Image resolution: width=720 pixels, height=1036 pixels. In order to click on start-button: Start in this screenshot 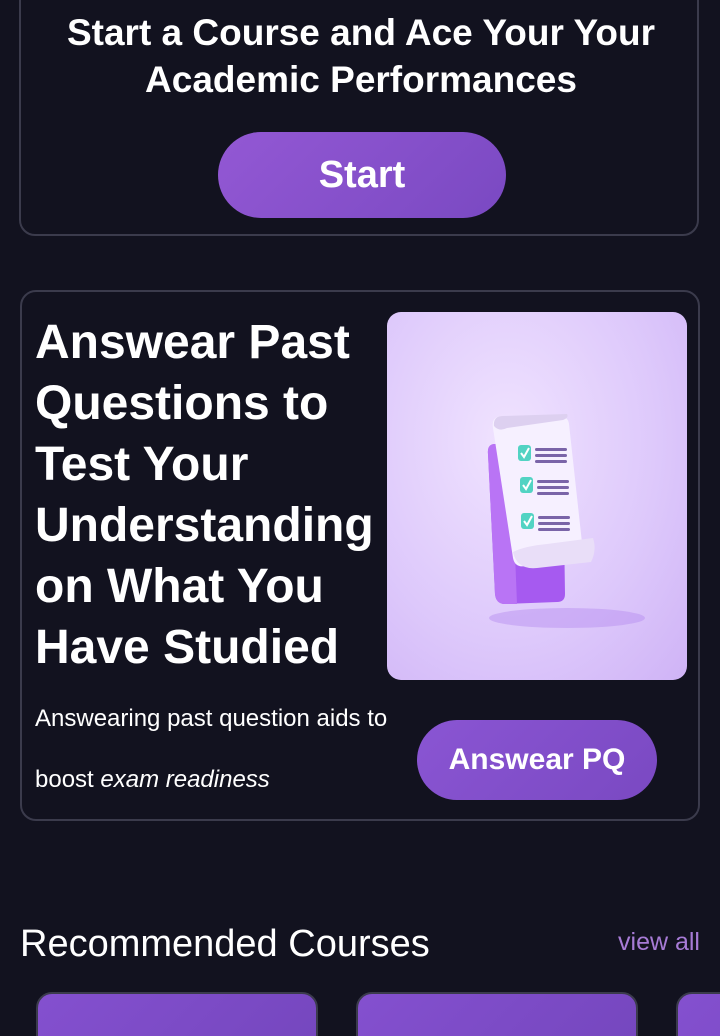, I will do `click(362, 175)`.